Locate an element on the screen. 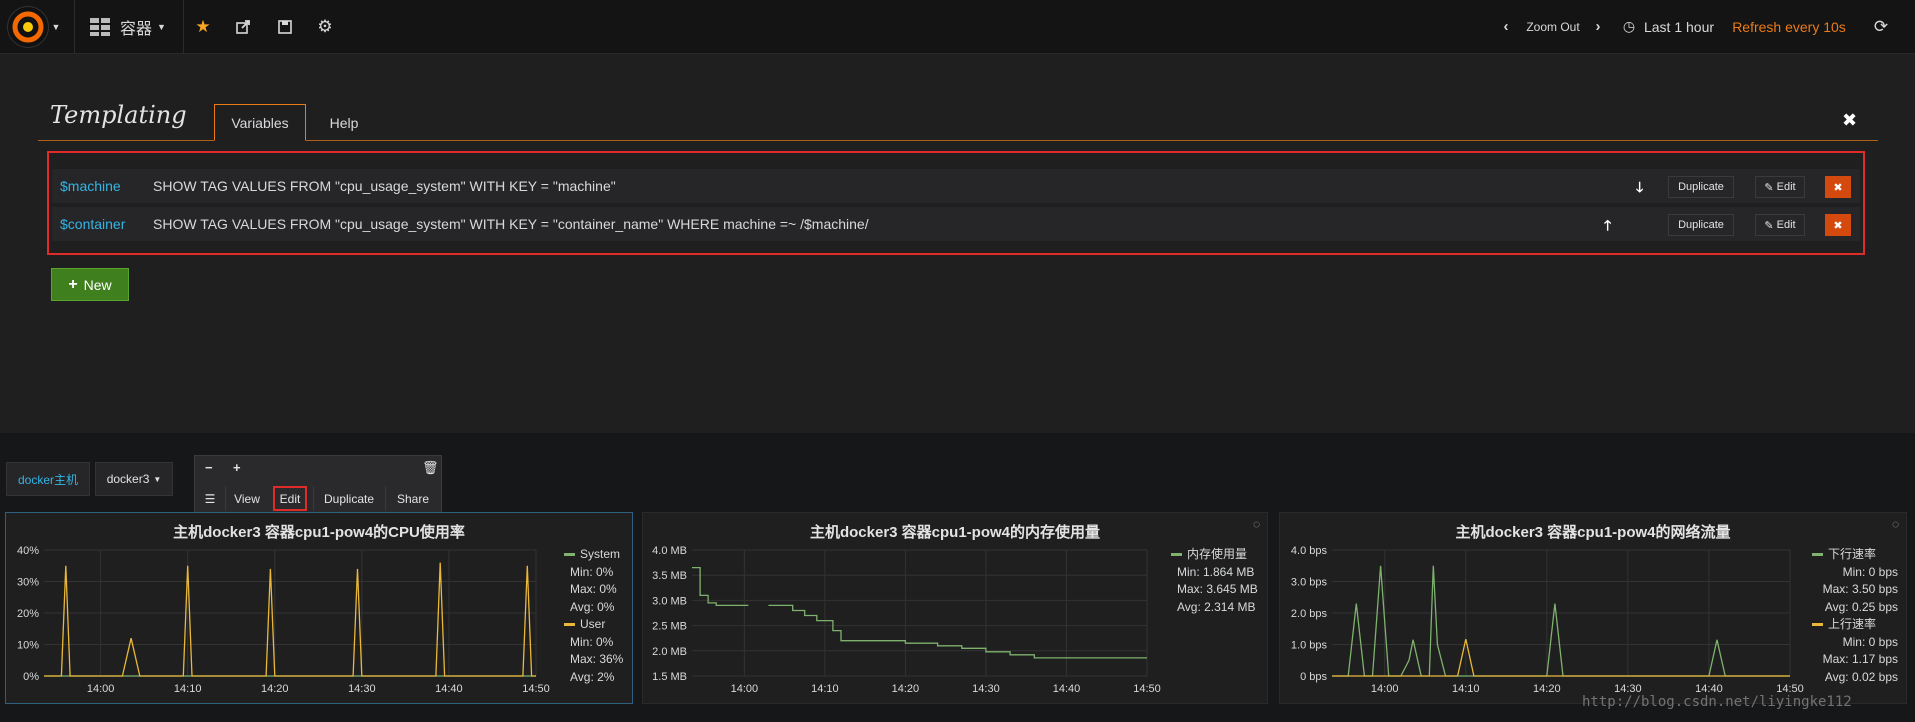  x-tick-label: 14:30 is located at coordinates (362, 689).